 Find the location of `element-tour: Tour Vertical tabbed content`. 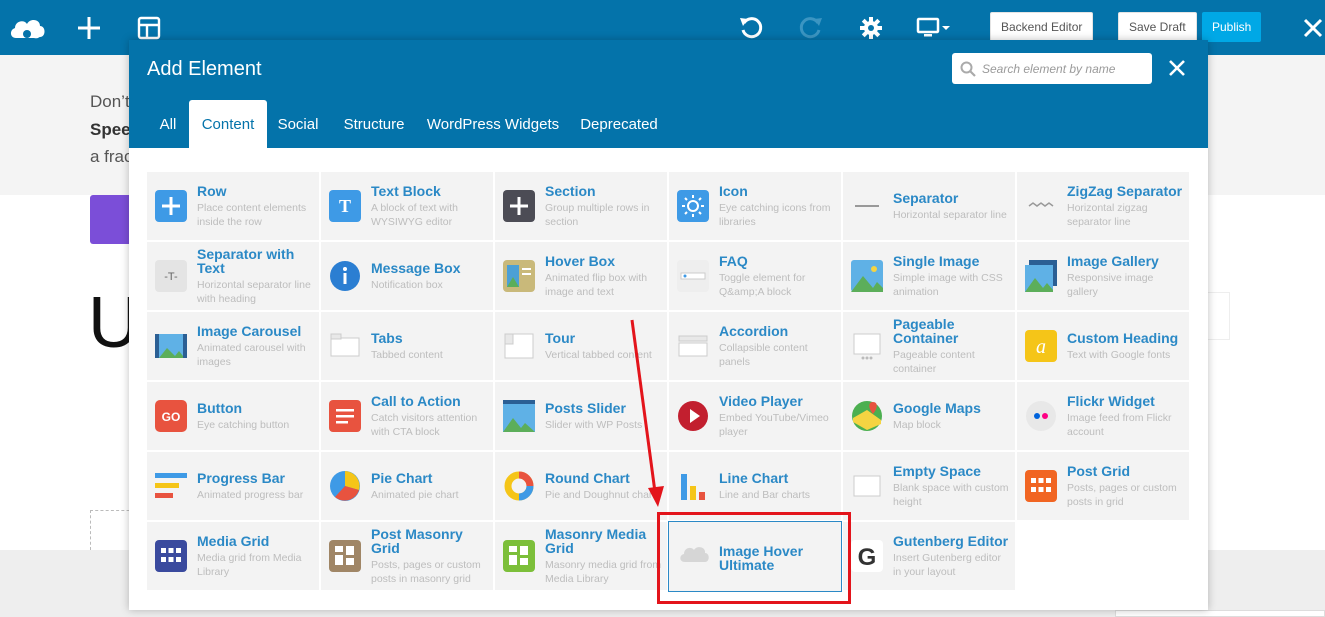

element-tour: Tour Vertical tabbed content is located at coordinates (581, 346).